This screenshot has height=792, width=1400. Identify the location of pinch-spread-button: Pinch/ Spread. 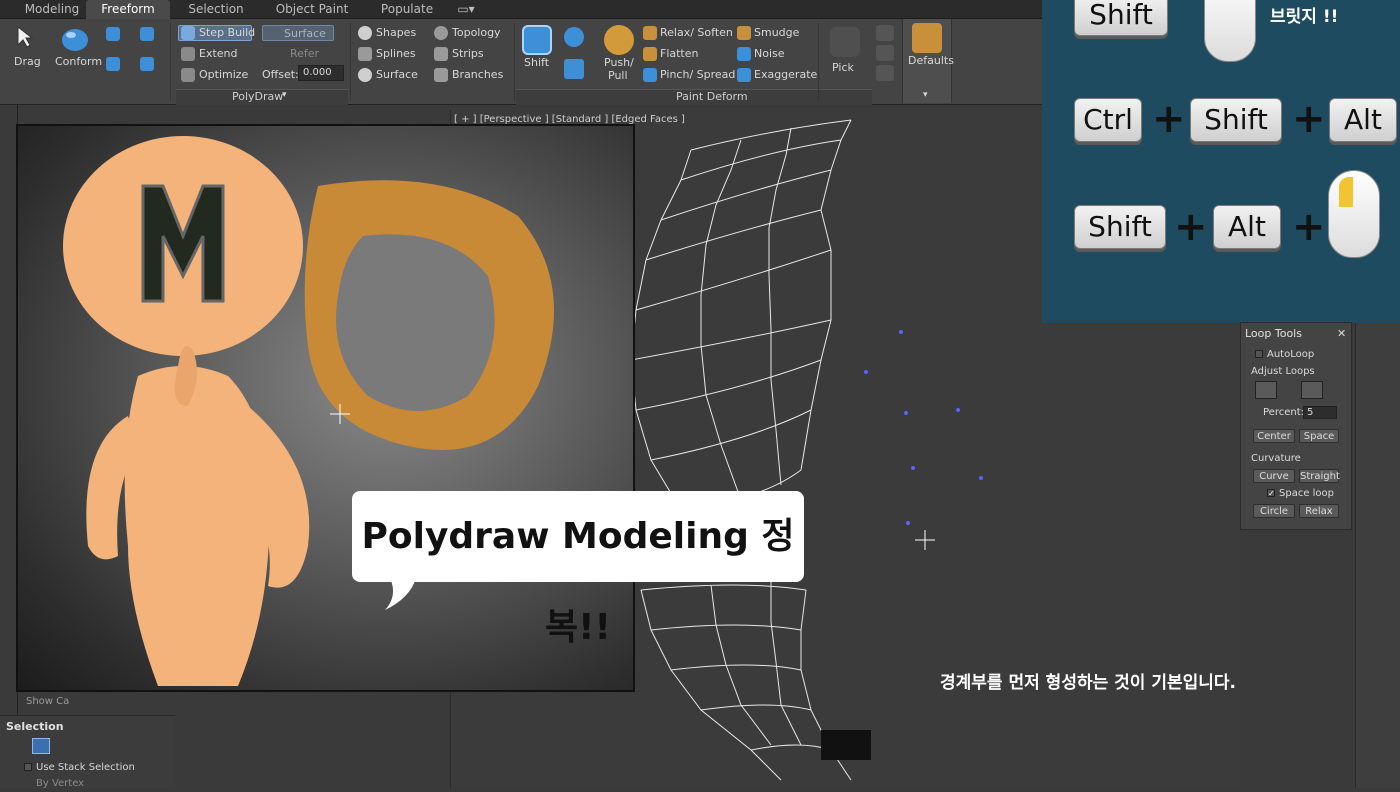
(697, 74).